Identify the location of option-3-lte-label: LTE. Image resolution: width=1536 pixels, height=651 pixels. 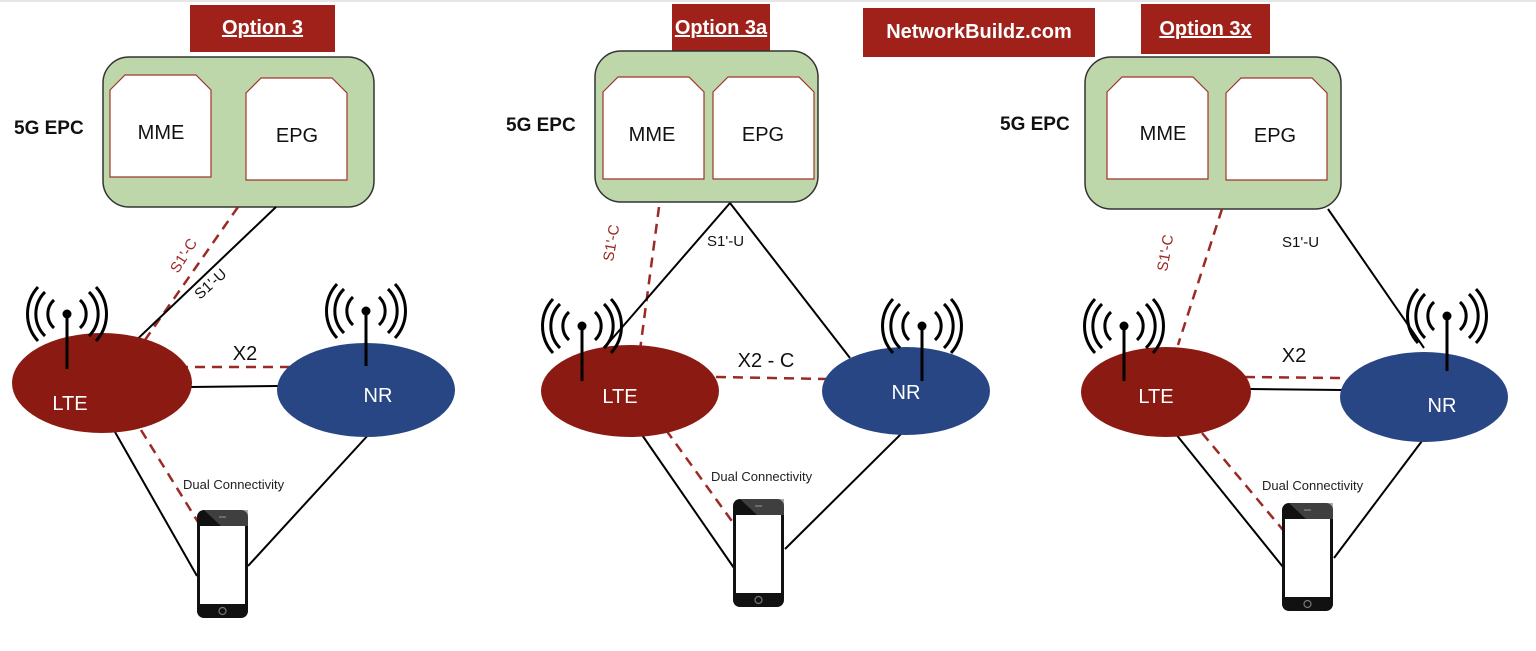
(69, 404).